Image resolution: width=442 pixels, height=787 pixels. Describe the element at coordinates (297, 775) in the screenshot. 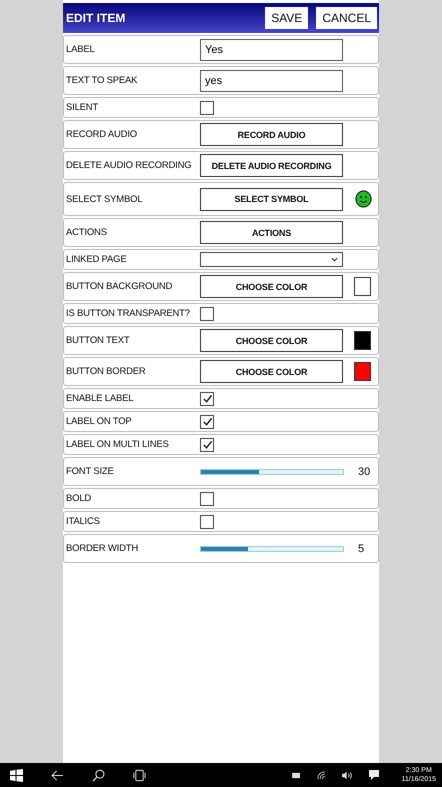

I see `battery-icon` at that location.